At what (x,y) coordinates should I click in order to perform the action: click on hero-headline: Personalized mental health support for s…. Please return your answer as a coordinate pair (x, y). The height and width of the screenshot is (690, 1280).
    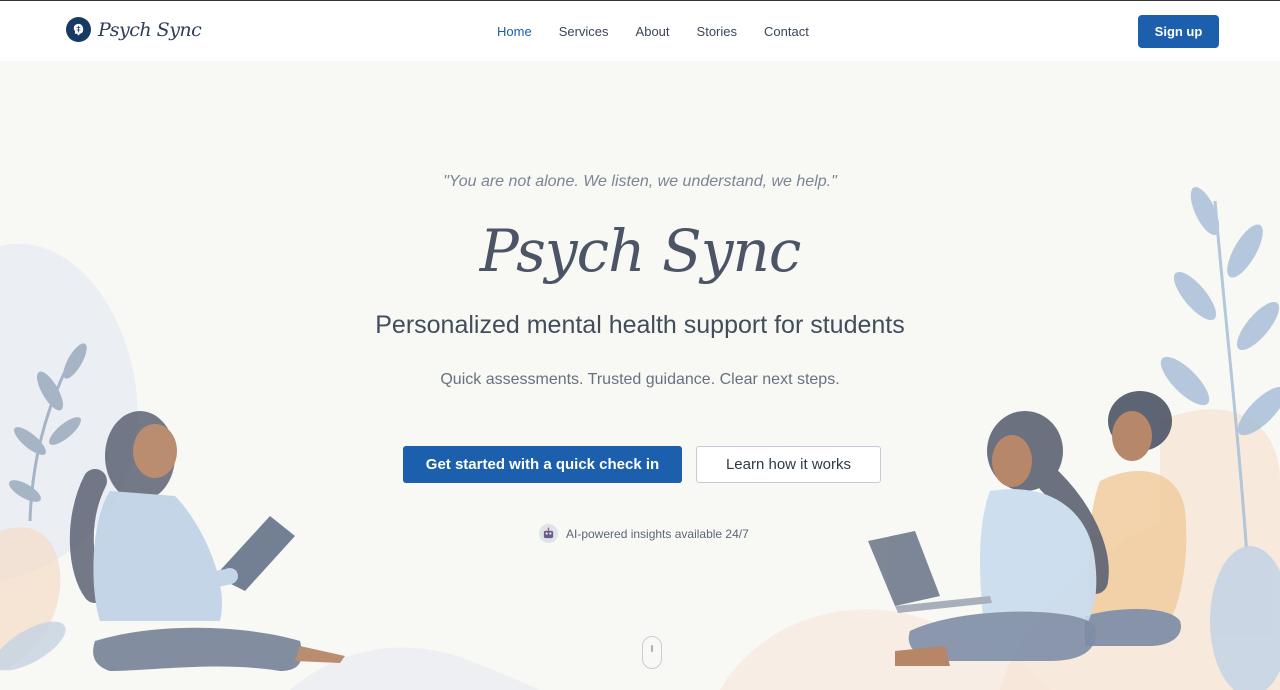
    Looking at the image, I should click on (640, 325).